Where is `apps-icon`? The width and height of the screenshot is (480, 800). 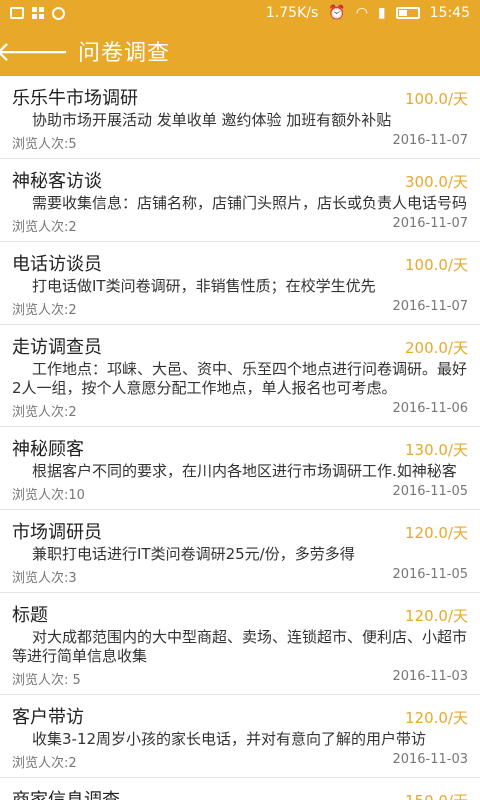
apps-icon is located at coordinates (38, 13).